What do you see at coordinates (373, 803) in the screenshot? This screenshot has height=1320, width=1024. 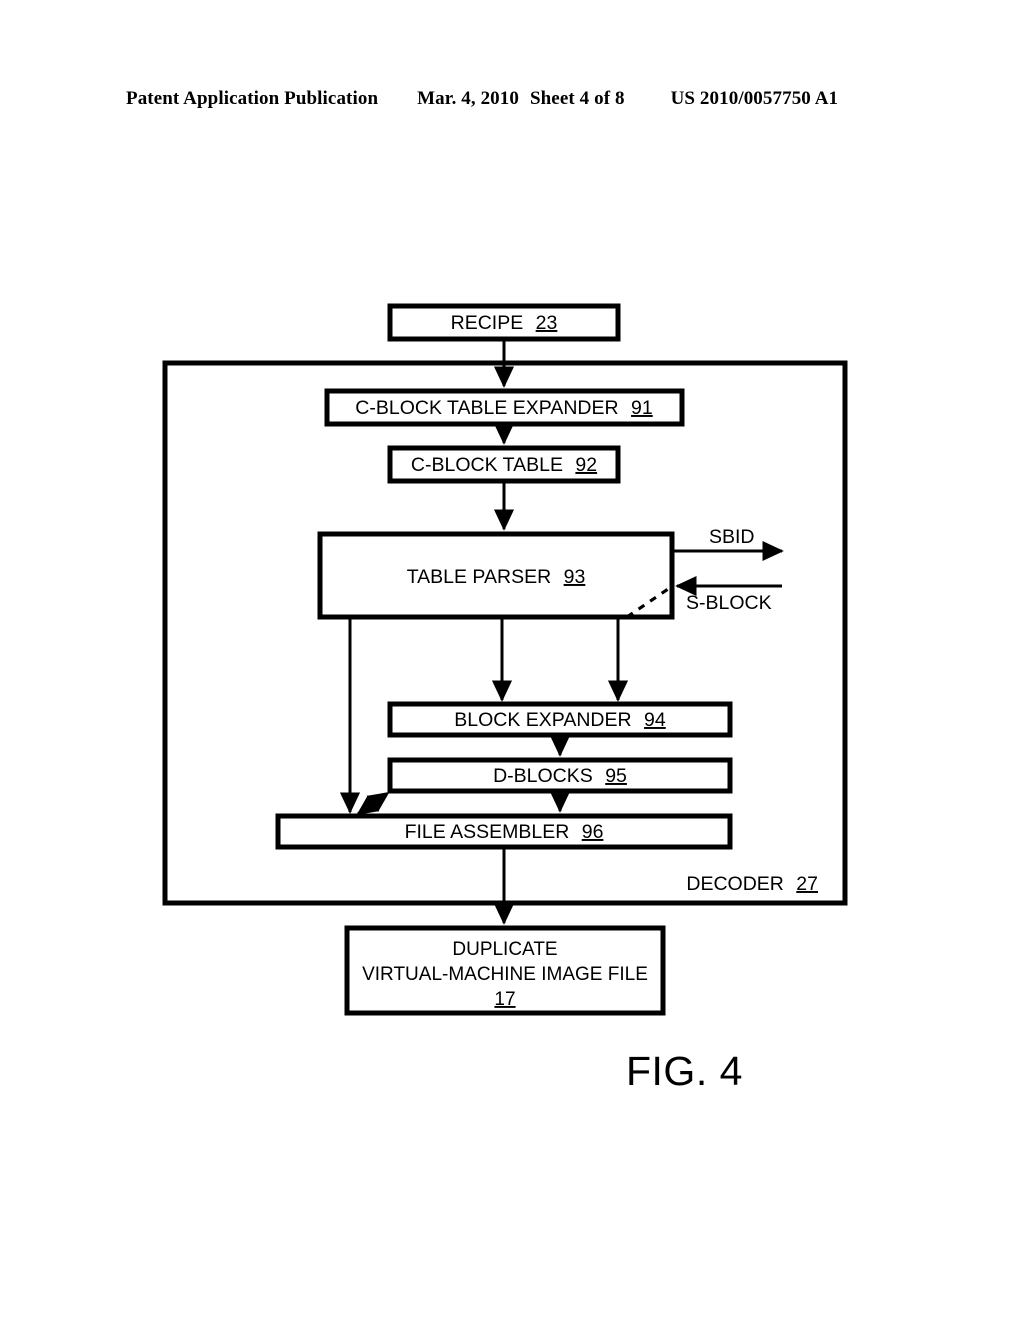 I see `dashed-link-file-assembler-to-d-blocks` at bounding box center [373, 803].